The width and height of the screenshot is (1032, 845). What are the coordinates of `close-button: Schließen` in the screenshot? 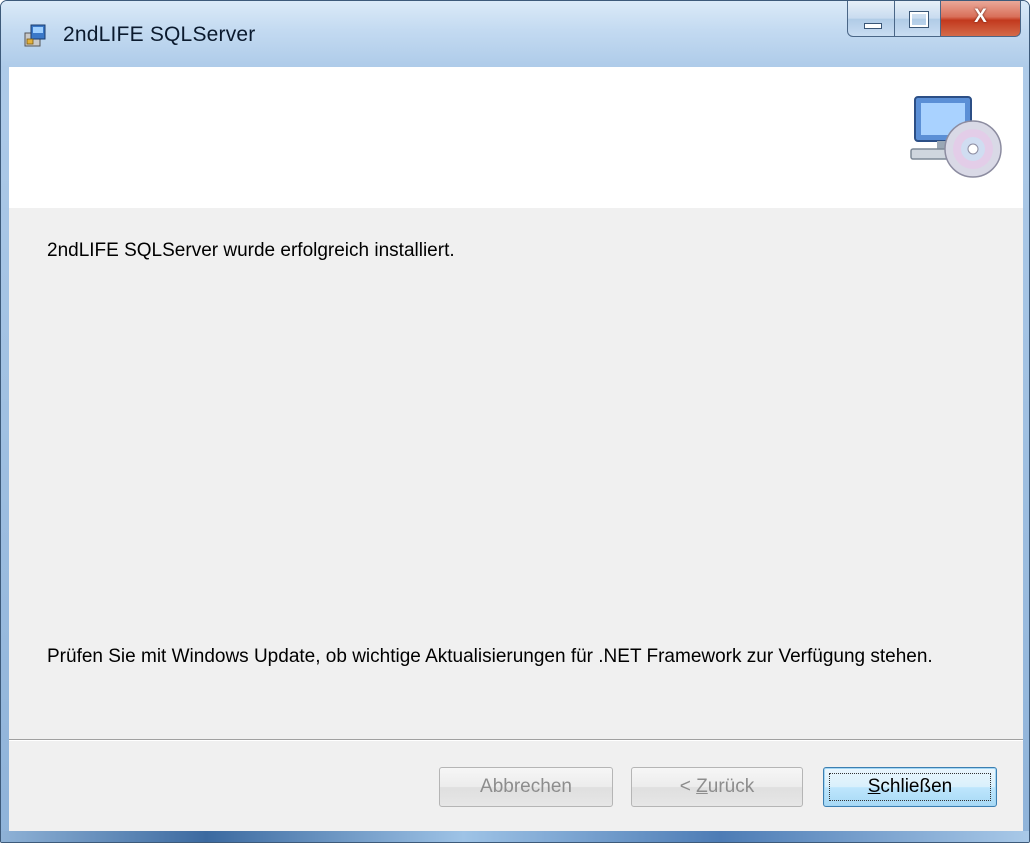 It's located at (910, 787).